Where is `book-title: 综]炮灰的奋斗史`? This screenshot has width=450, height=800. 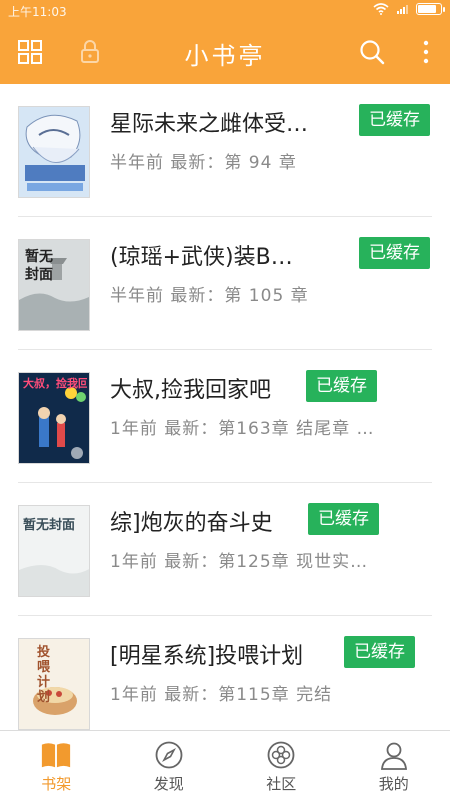
book-title: 综]炮灰的奋斗史 is located at coordinates (191, 523).